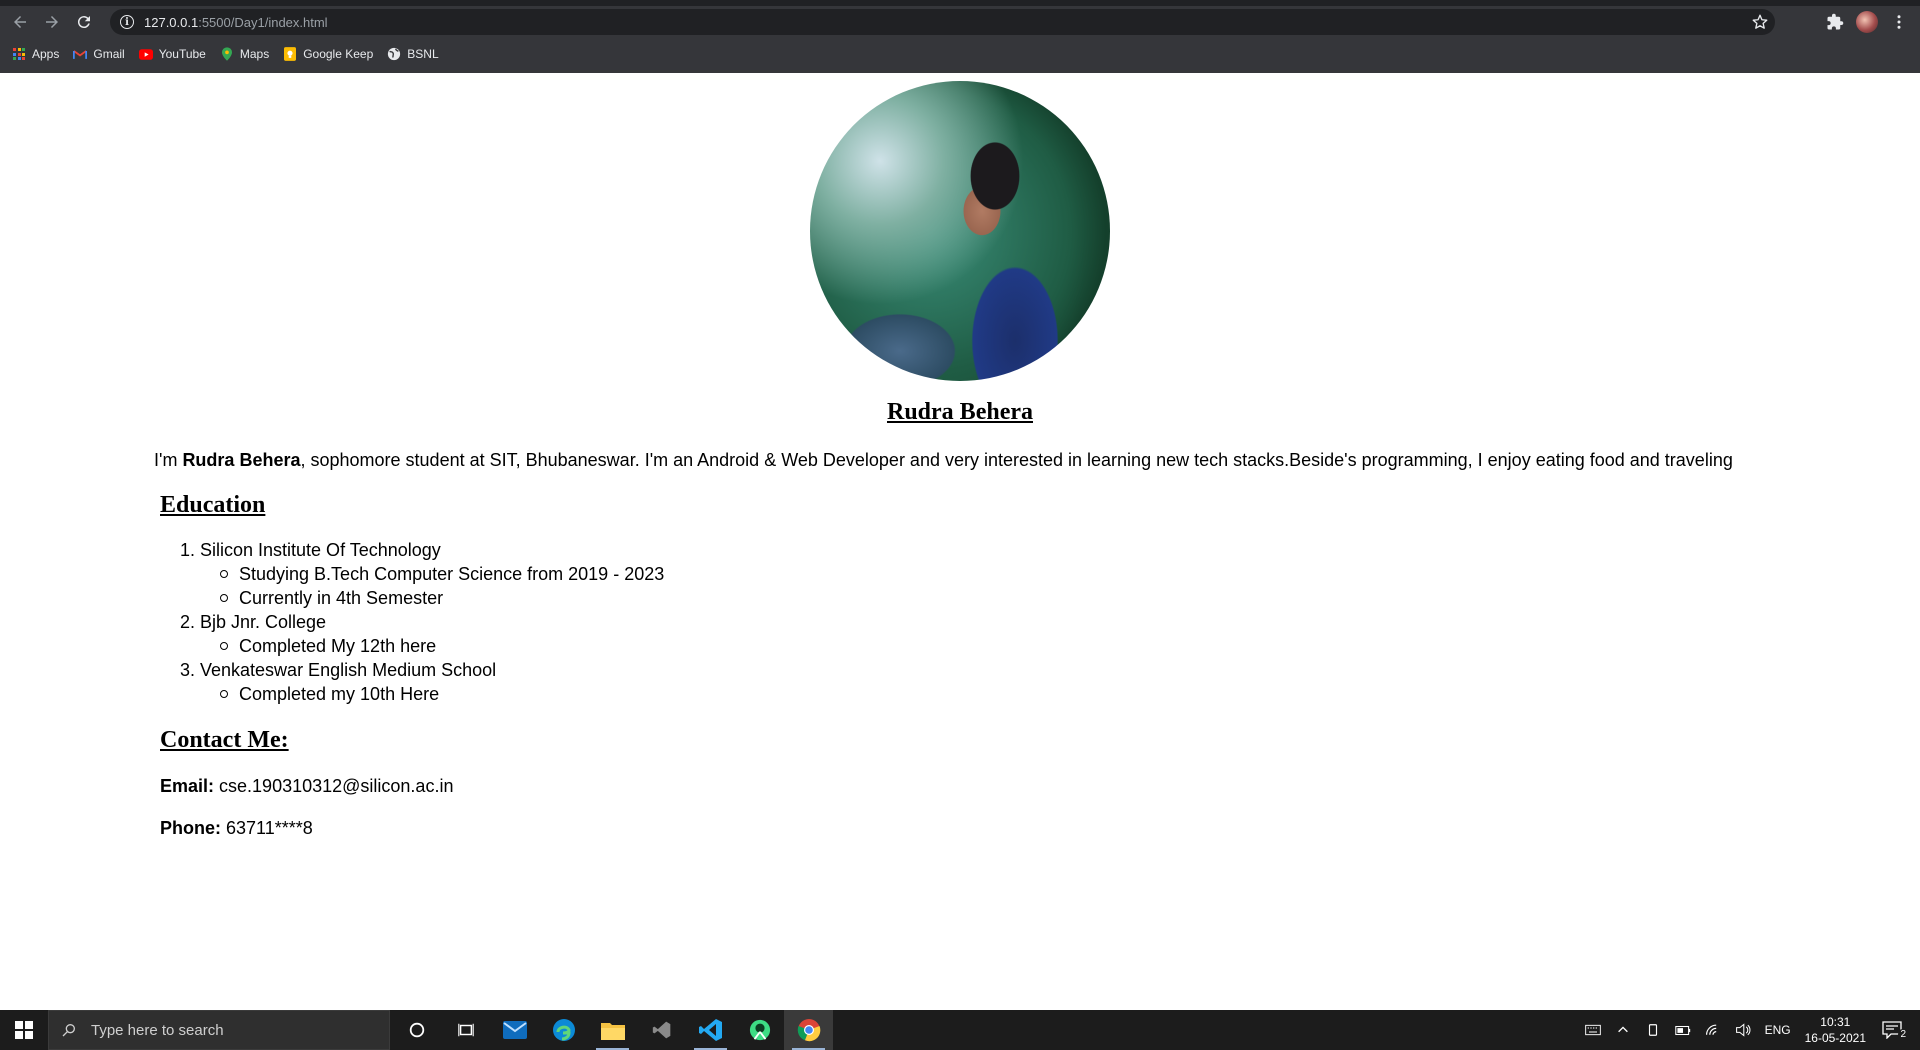  What do you see at coordinates (213, 505) in the screenshot?
I see `education-heading: Education` at bounding box center [213, 505].